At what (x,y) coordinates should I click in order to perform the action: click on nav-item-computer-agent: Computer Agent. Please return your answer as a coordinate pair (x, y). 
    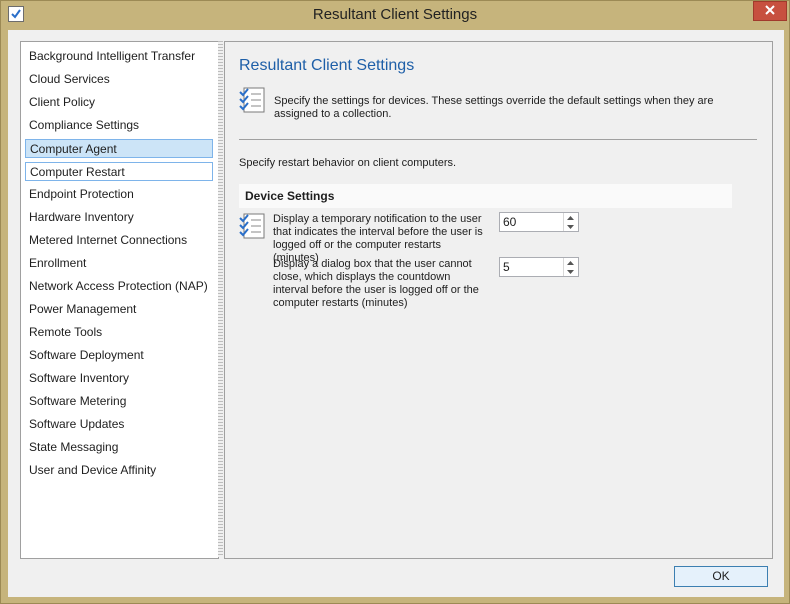
    Looking at the image, I should click on (119, 148).